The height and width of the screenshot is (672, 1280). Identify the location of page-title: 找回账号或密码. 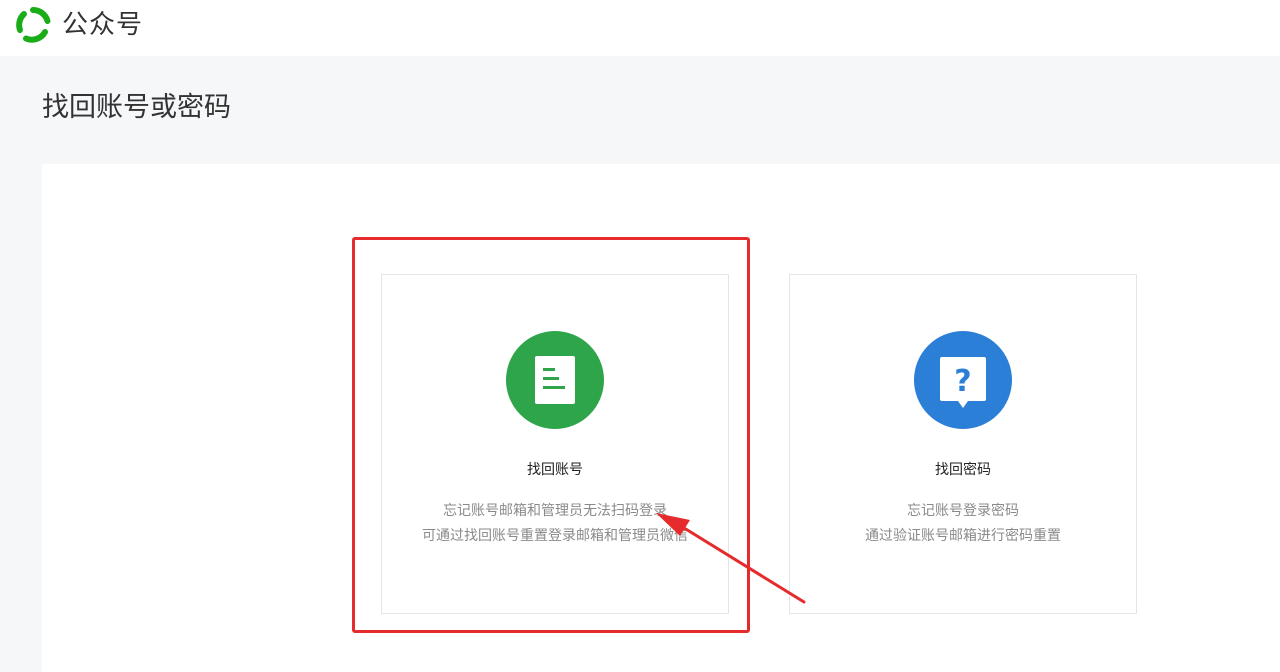
(136, 107).